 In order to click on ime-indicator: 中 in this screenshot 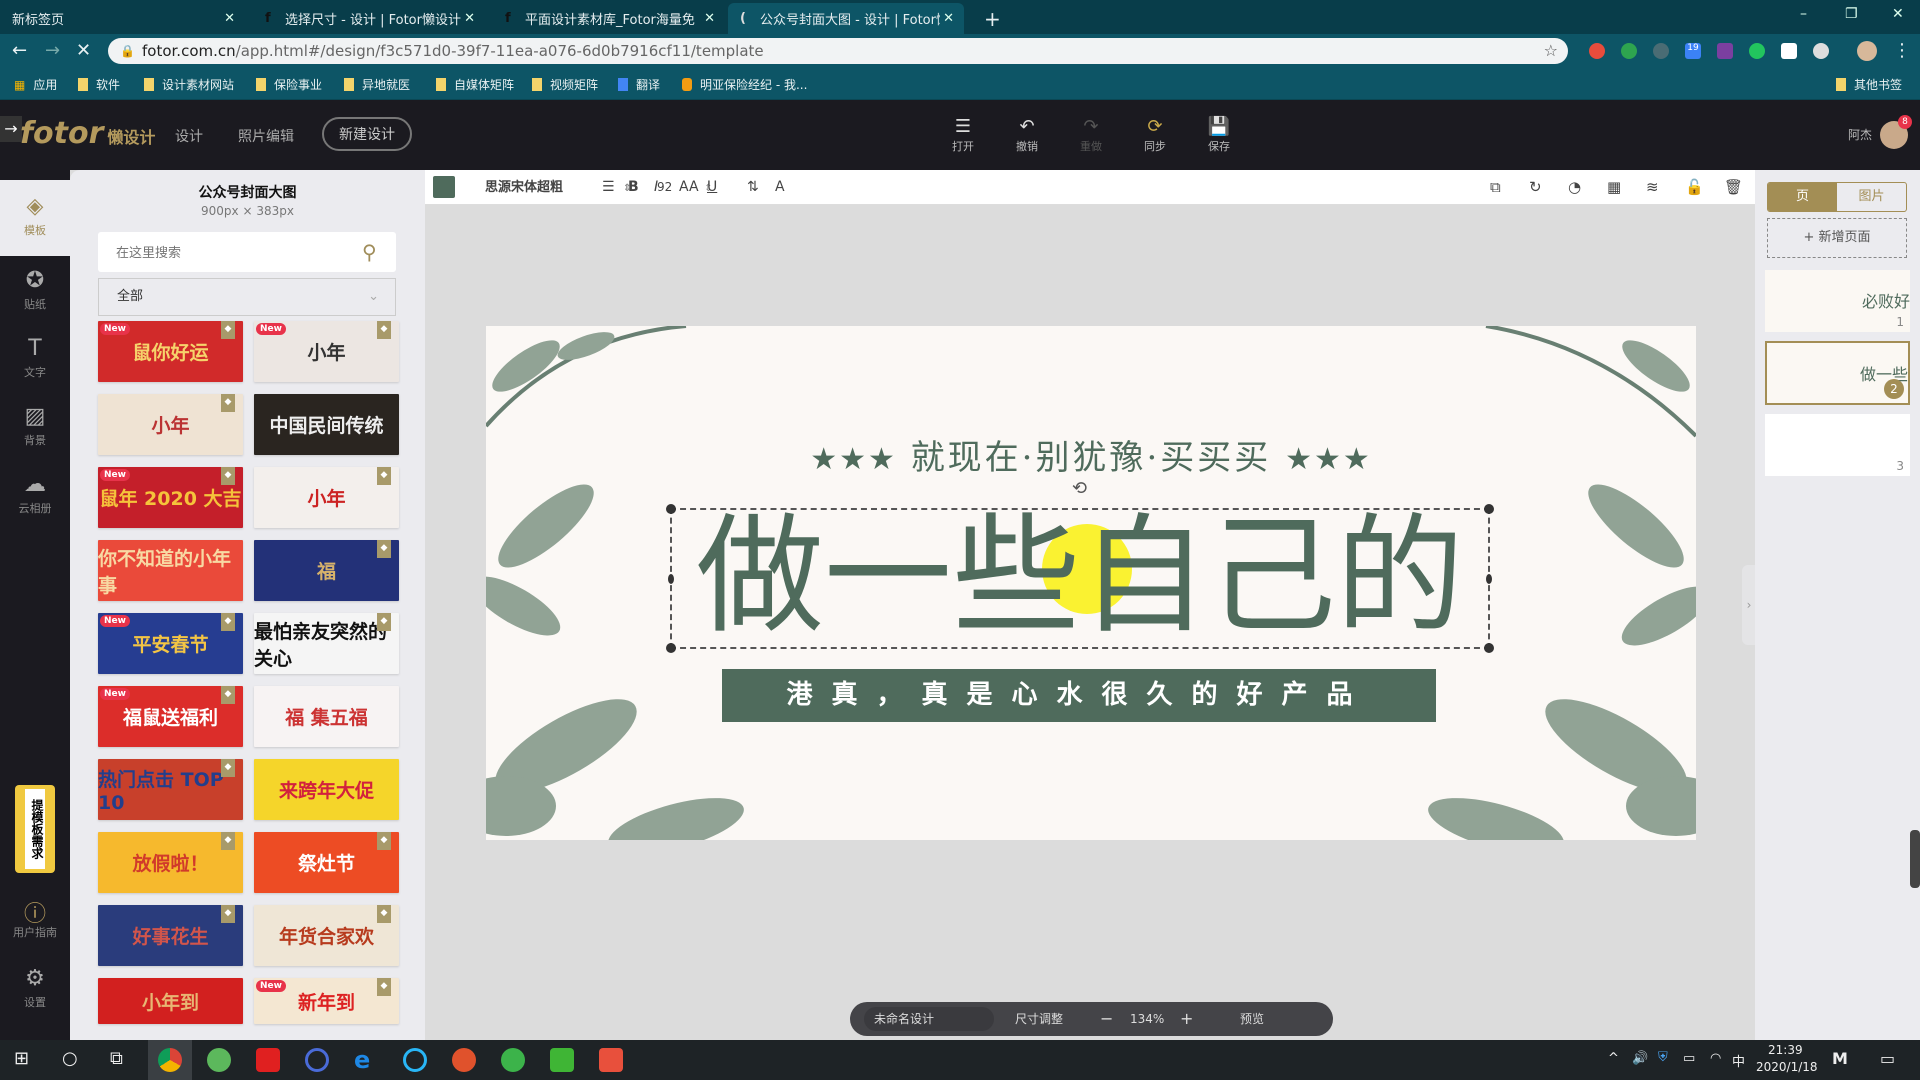, I will do `click(1738, 1060)`.